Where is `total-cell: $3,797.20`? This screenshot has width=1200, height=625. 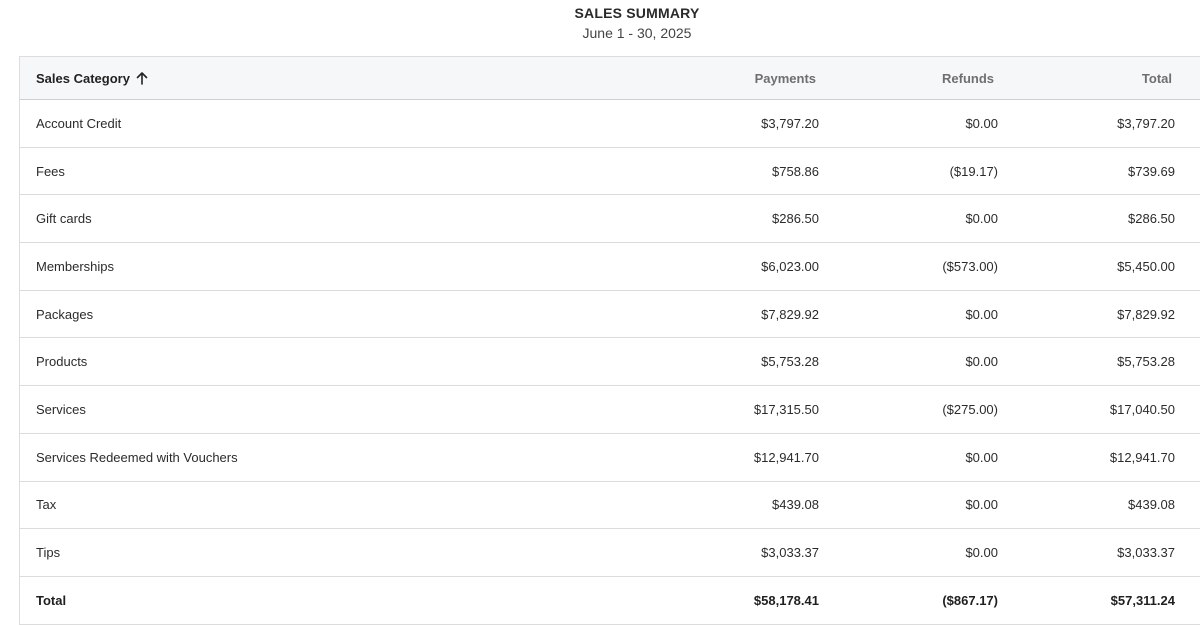 total-cell: $3,797.20 is located at coordinates (1146, 123).